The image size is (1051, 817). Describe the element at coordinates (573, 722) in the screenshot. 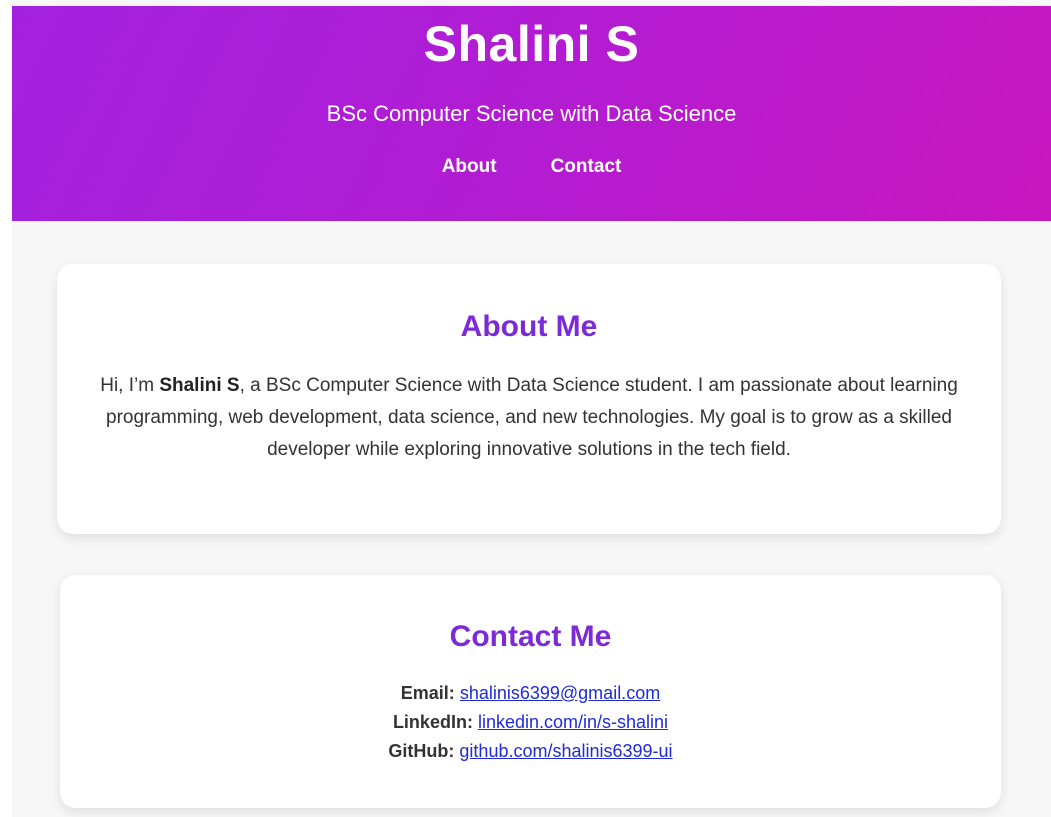

I see `linkedin-link: linkedin.com/in/s-shalini` at that location.